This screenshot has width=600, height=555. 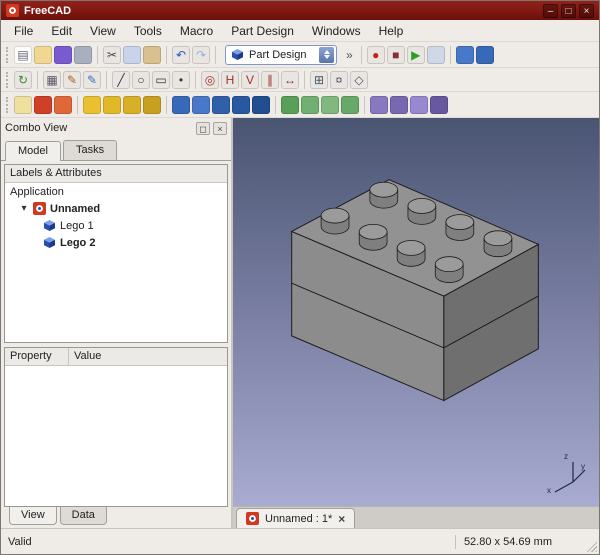 I want to click on line-icon: ╱, so click(x=121, y=79).